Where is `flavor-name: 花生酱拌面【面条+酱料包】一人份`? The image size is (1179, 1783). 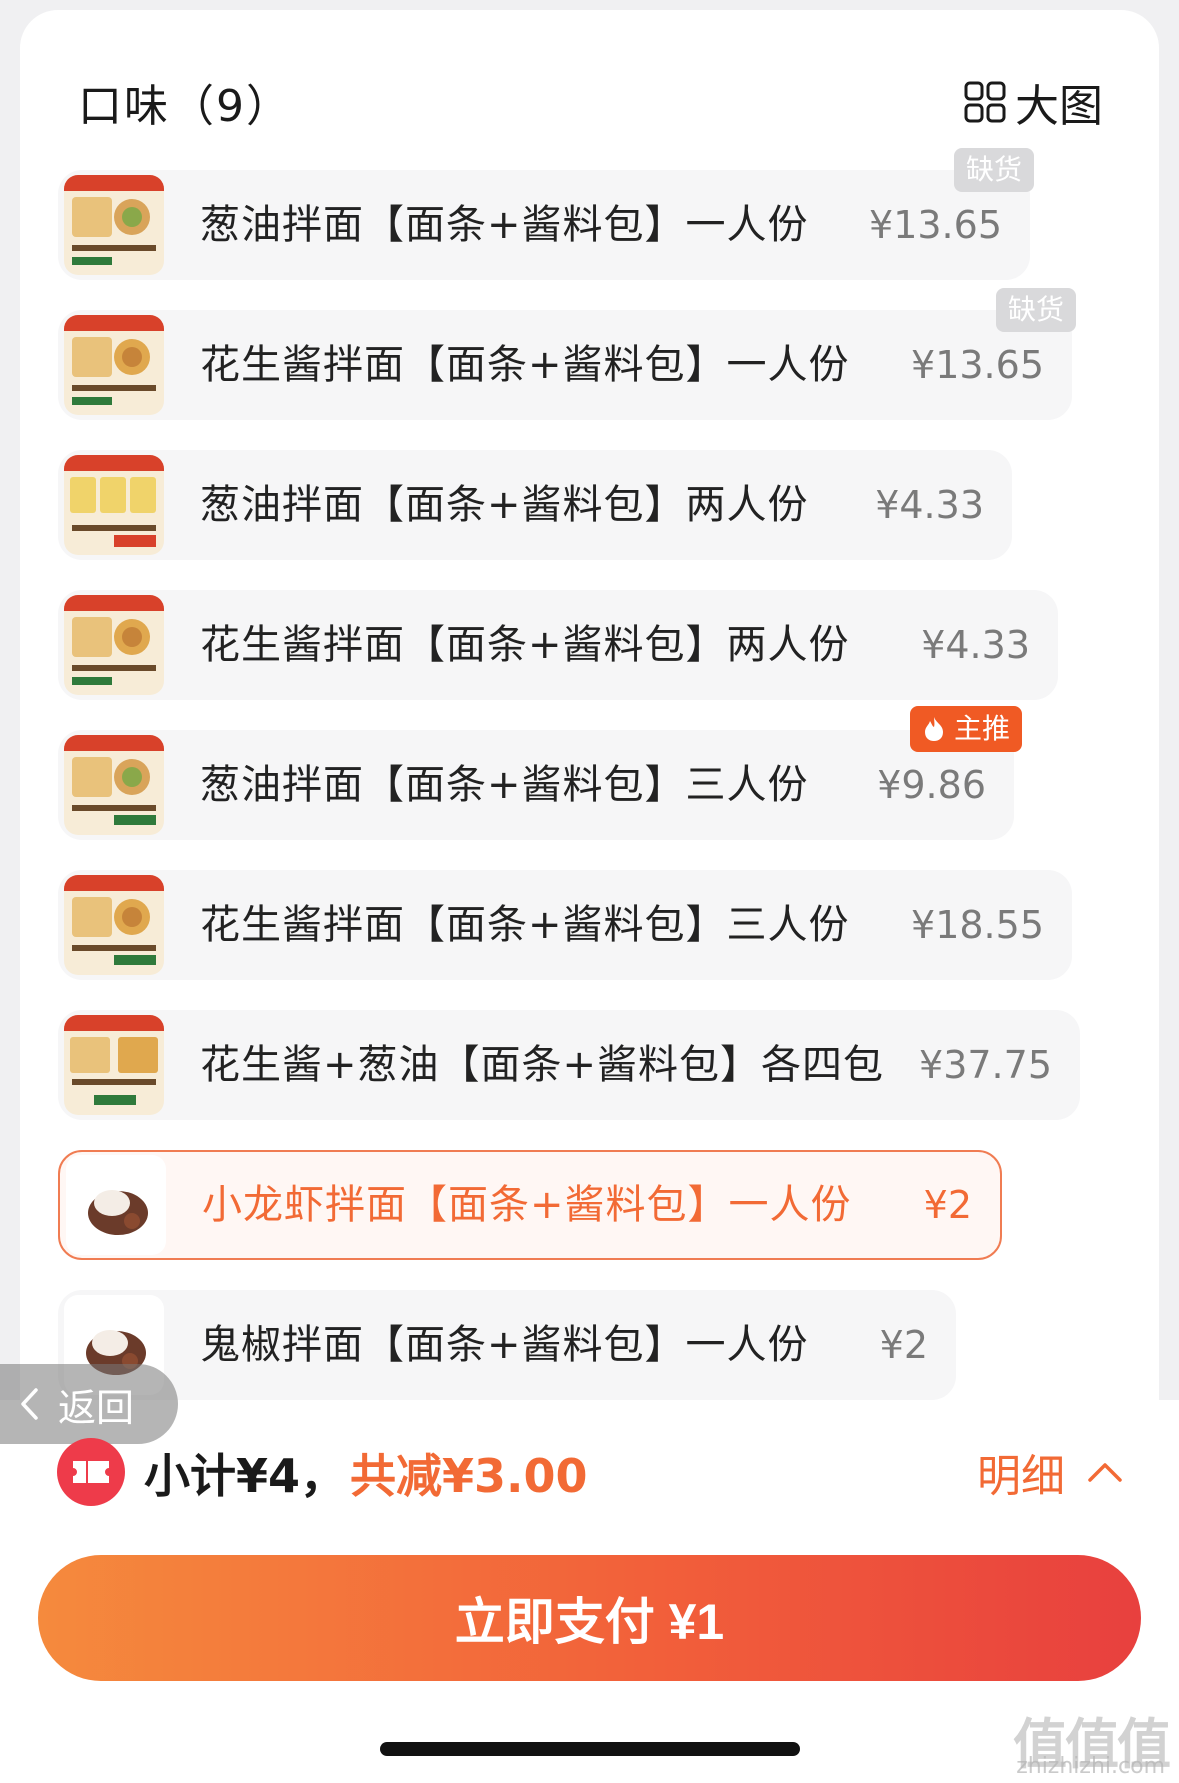
flavor-name: 花生酱拌面【面条+酱料包】一人份 is located at coordinates (525, 365).